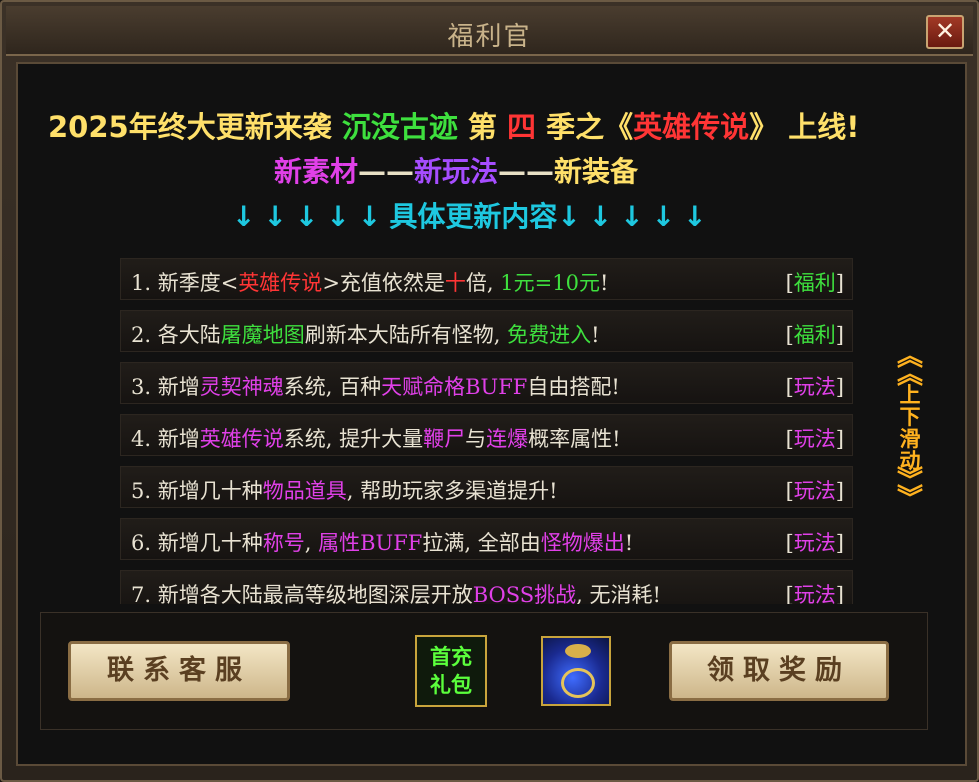 The height and width of the screenshot is (782, 979). What do you see at coordinates (945, 32) in the screenshot?
I see `close-button: ✕` at bounding box center [945, 32].